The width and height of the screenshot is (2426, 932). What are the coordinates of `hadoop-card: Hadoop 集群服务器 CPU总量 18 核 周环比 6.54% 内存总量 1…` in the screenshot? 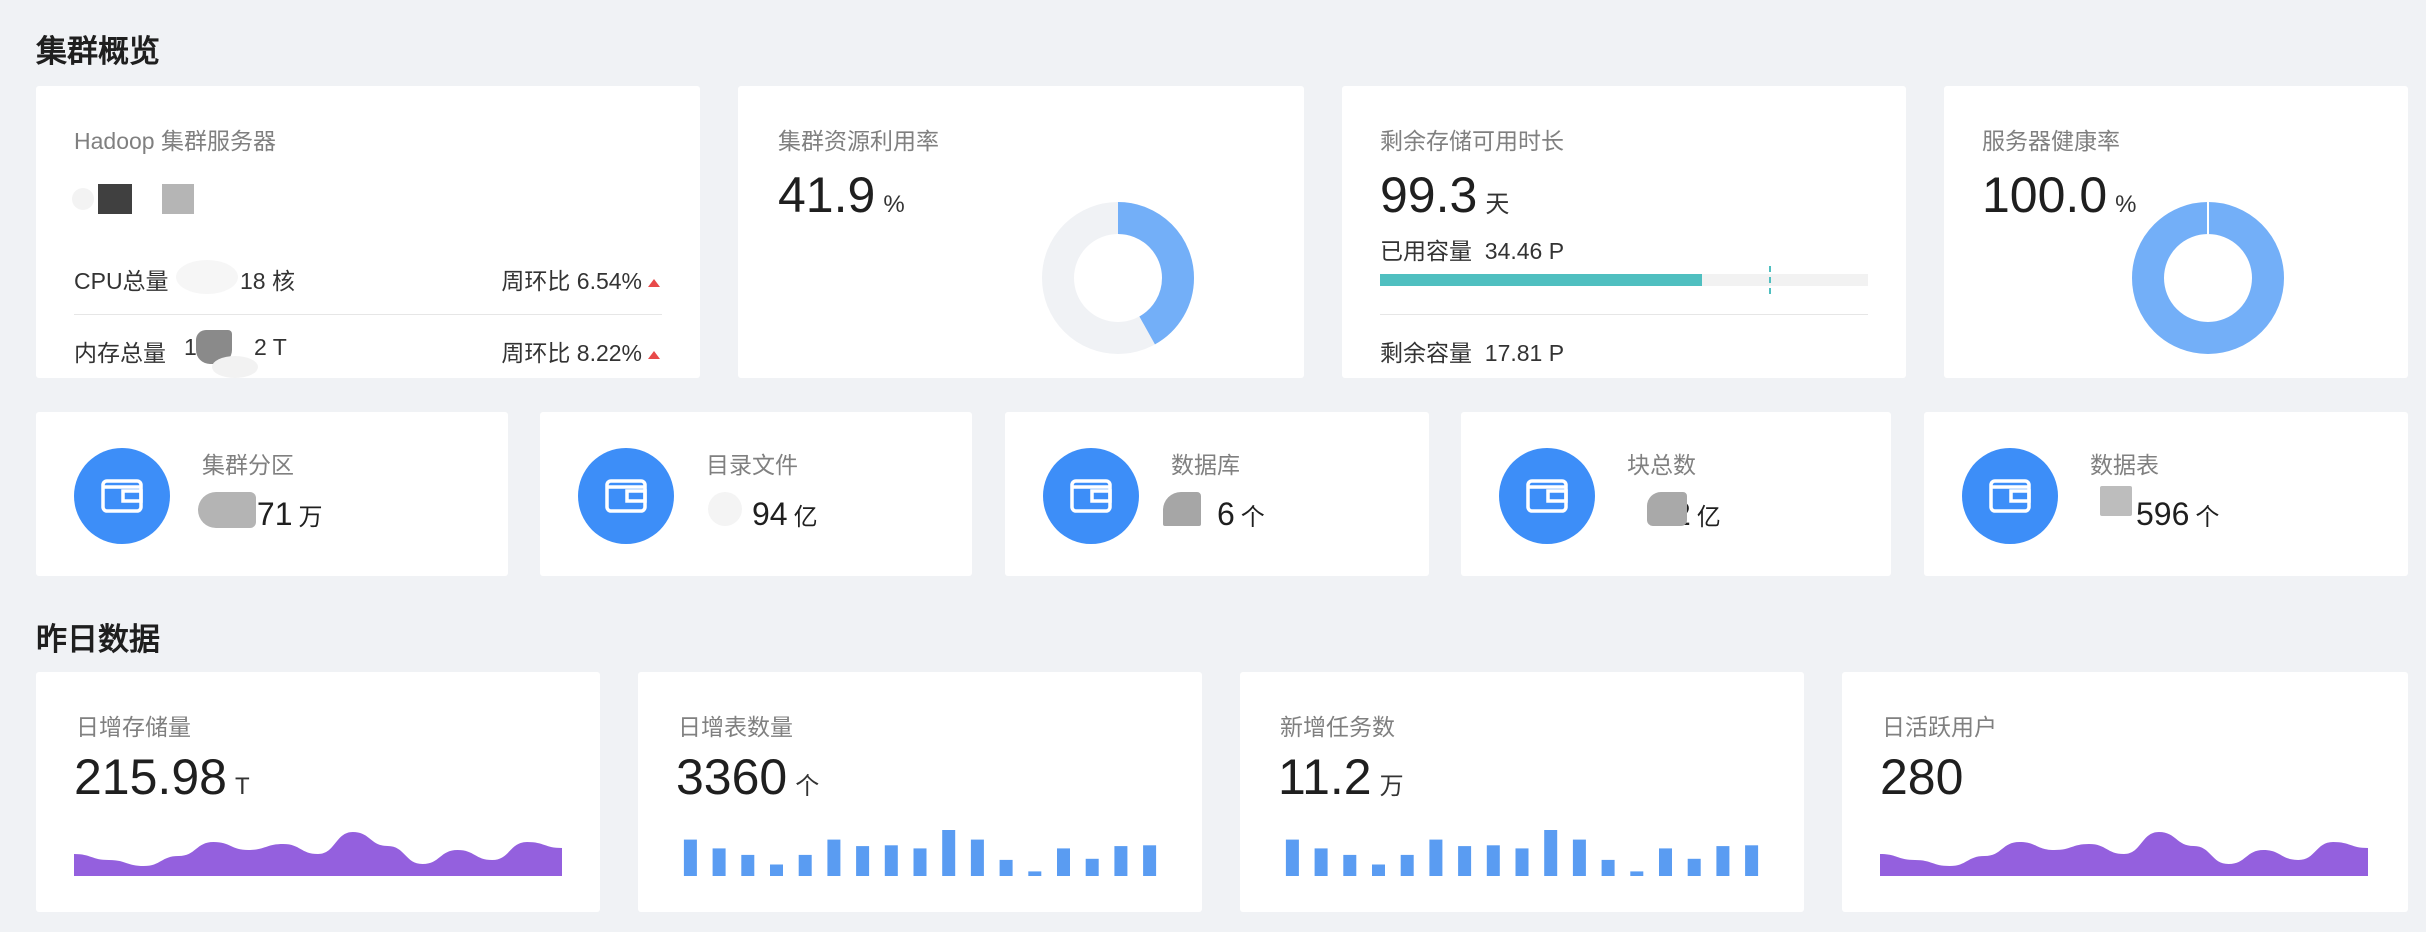 It's located at (368, 232).